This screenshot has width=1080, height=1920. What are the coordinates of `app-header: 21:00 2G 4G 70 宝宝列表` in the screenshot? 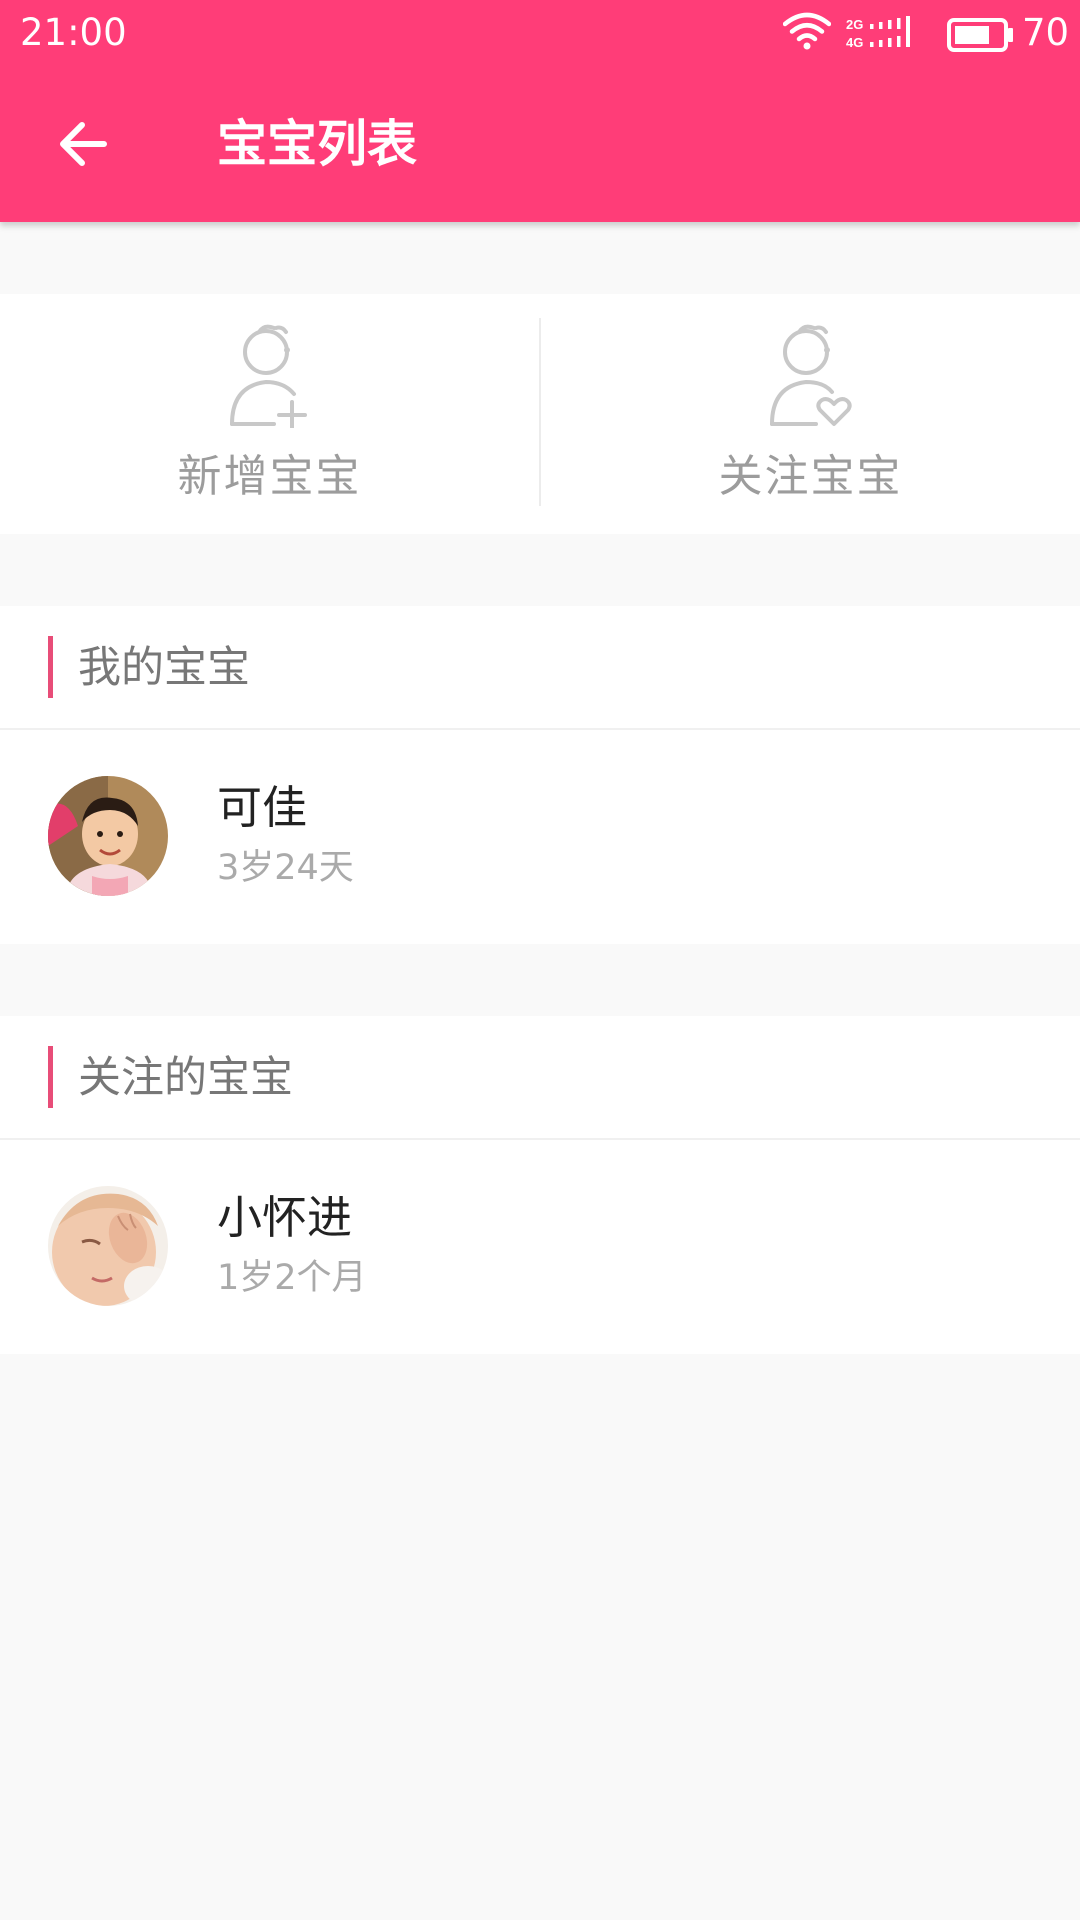 It's located at (540, 111).